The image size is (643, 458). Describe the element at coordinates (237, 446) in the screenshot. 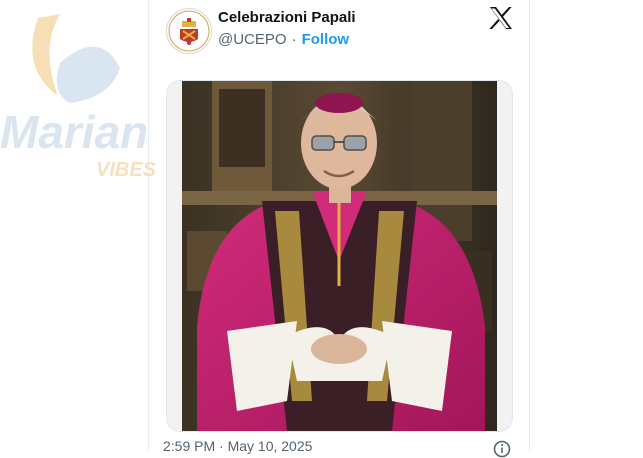

I see `tweet-timestamp: 2:59 PM · May 10, 2025` at that location.